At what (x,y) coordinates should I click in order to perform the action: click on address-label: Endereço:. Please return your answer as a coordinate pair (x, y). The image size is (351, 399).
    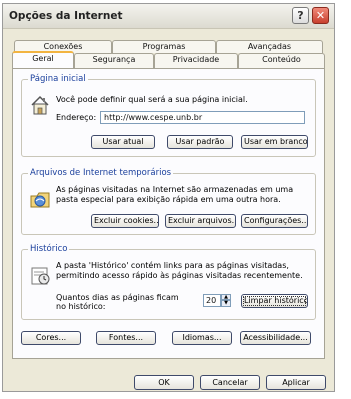
    Looking at the image, I should click on (76, 117).